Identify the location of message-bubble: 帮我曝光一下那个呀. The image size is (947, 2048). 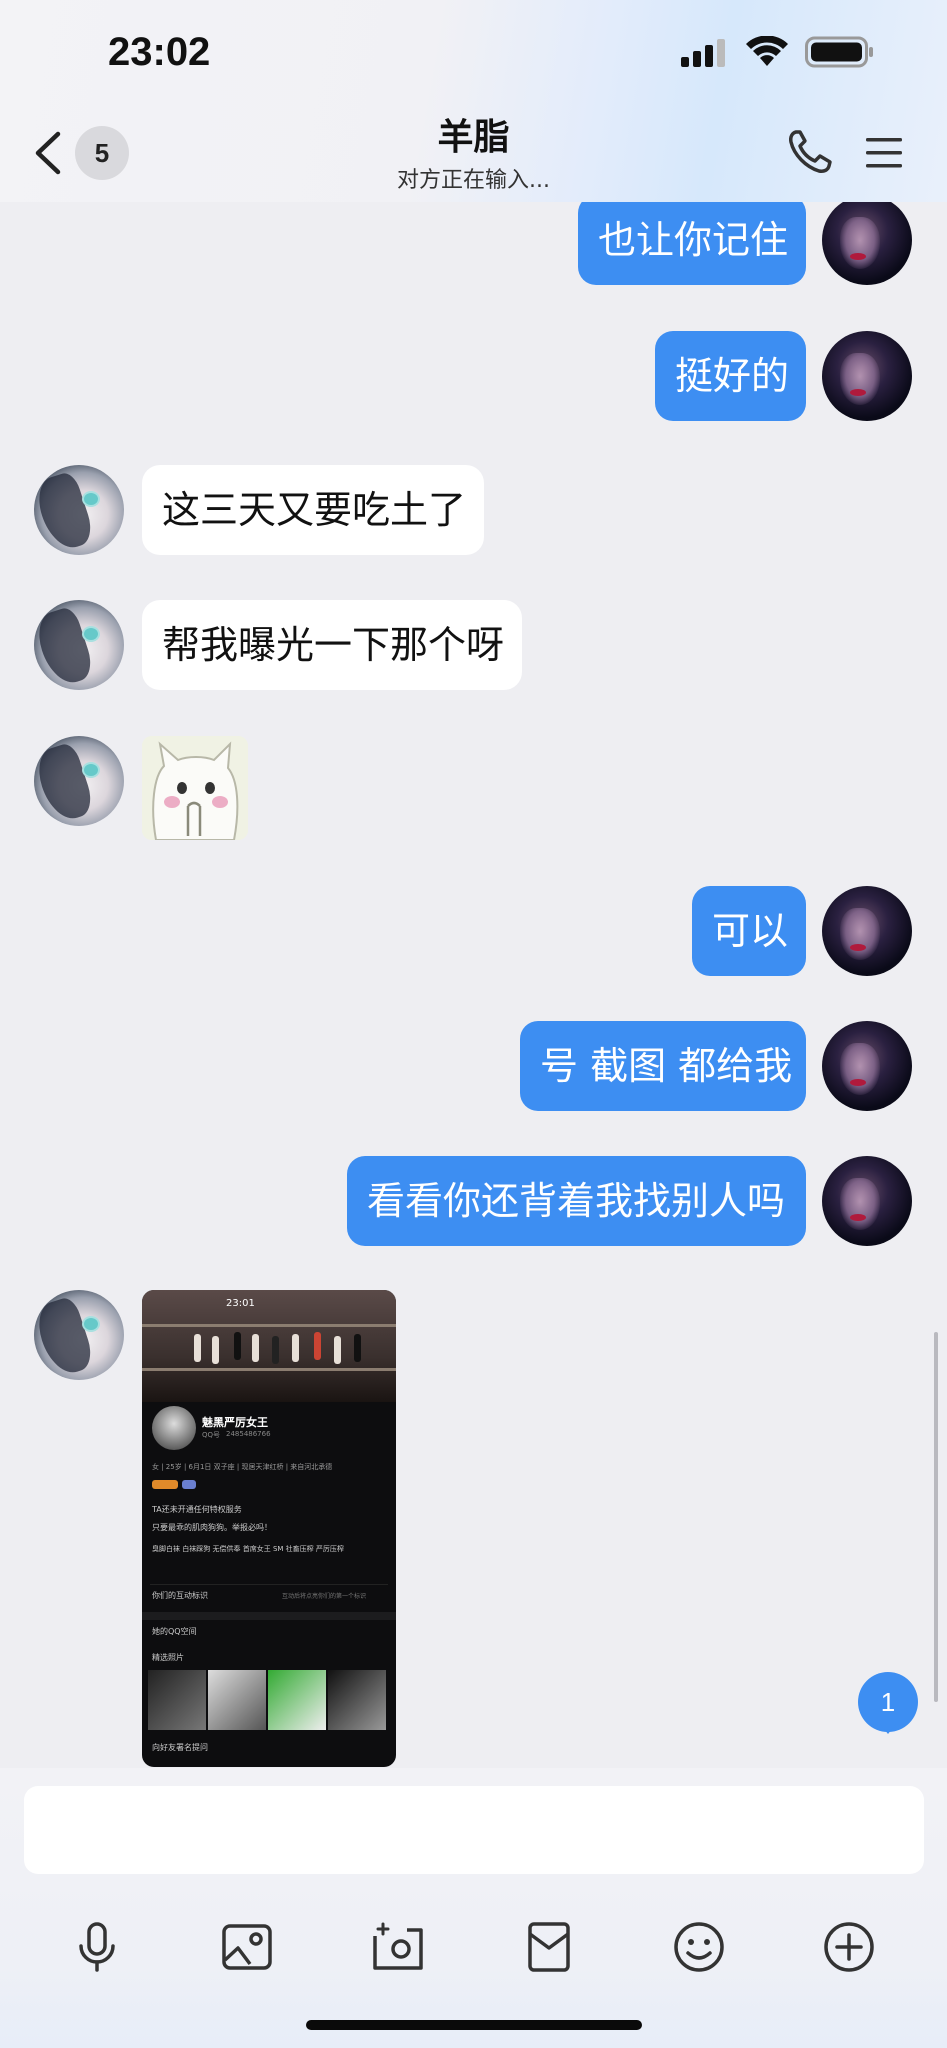
(332, 645).